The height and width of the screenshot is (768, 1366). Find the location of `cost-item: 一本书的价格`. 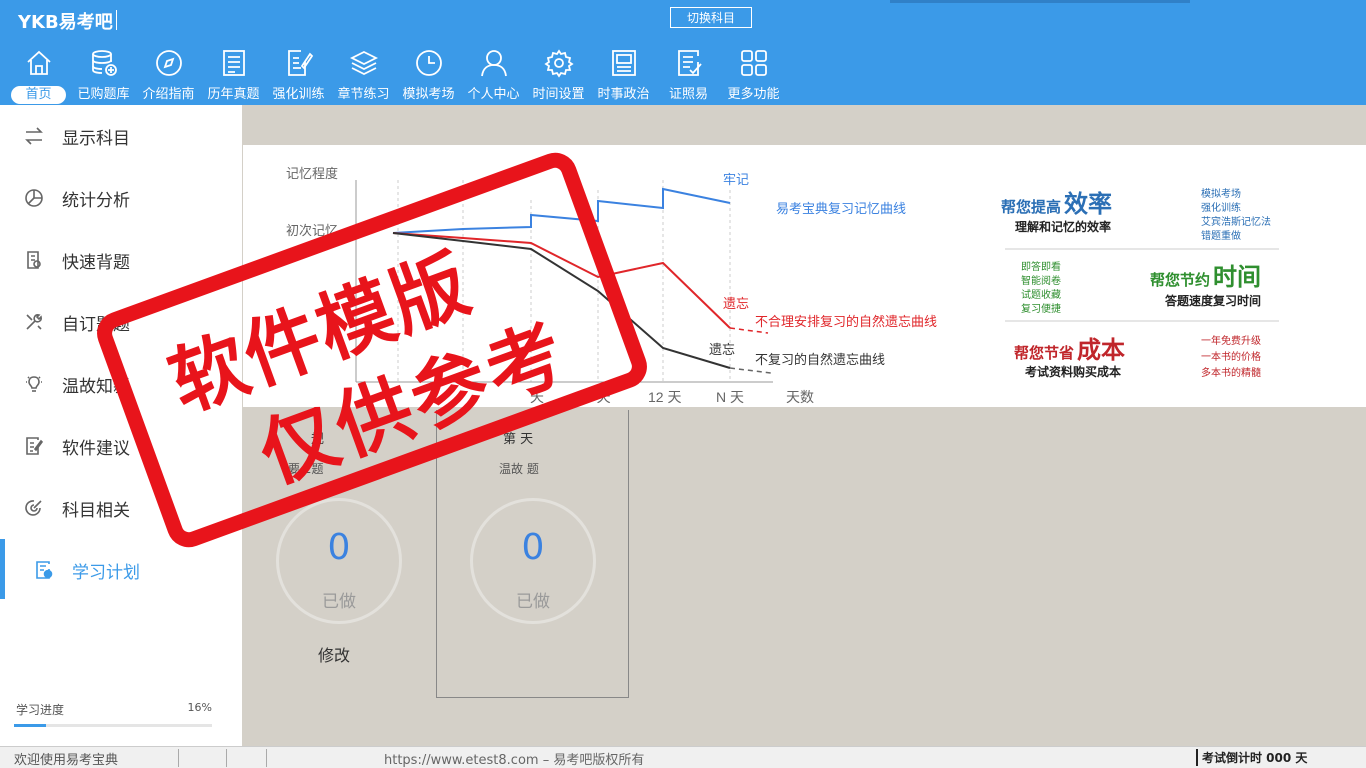

cost-item: 一本书的价格 is located at coordinates (1231, 356).